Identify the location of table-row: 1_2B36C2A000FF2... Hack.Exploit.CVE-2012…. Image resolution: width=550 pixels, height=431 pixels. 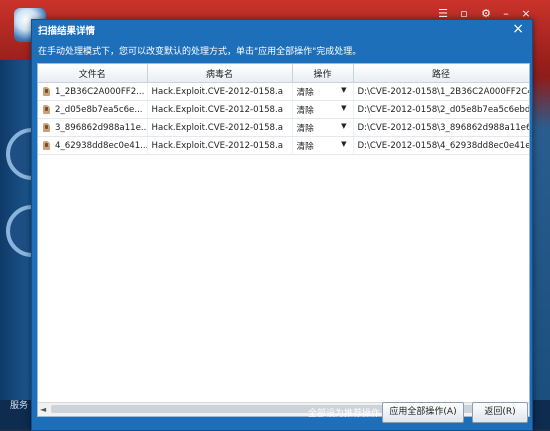
(283, 91).